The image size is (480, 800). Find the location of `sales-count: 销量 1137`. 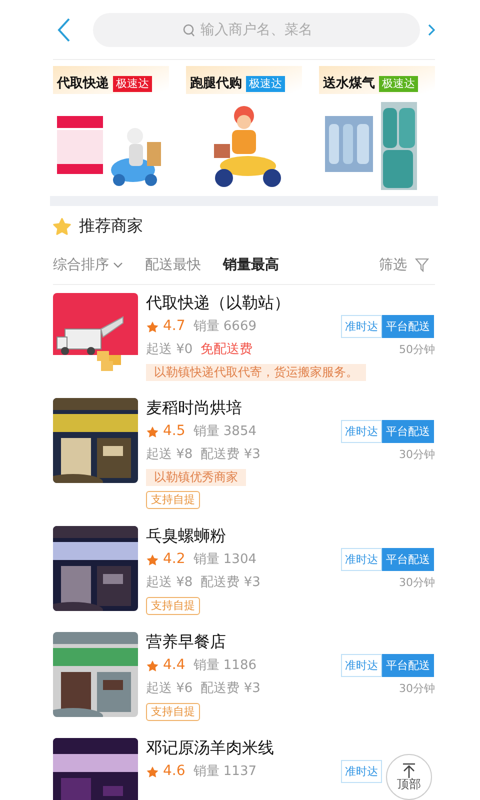

sales-count: 销量 1137 is located at coordinates (224, 772).